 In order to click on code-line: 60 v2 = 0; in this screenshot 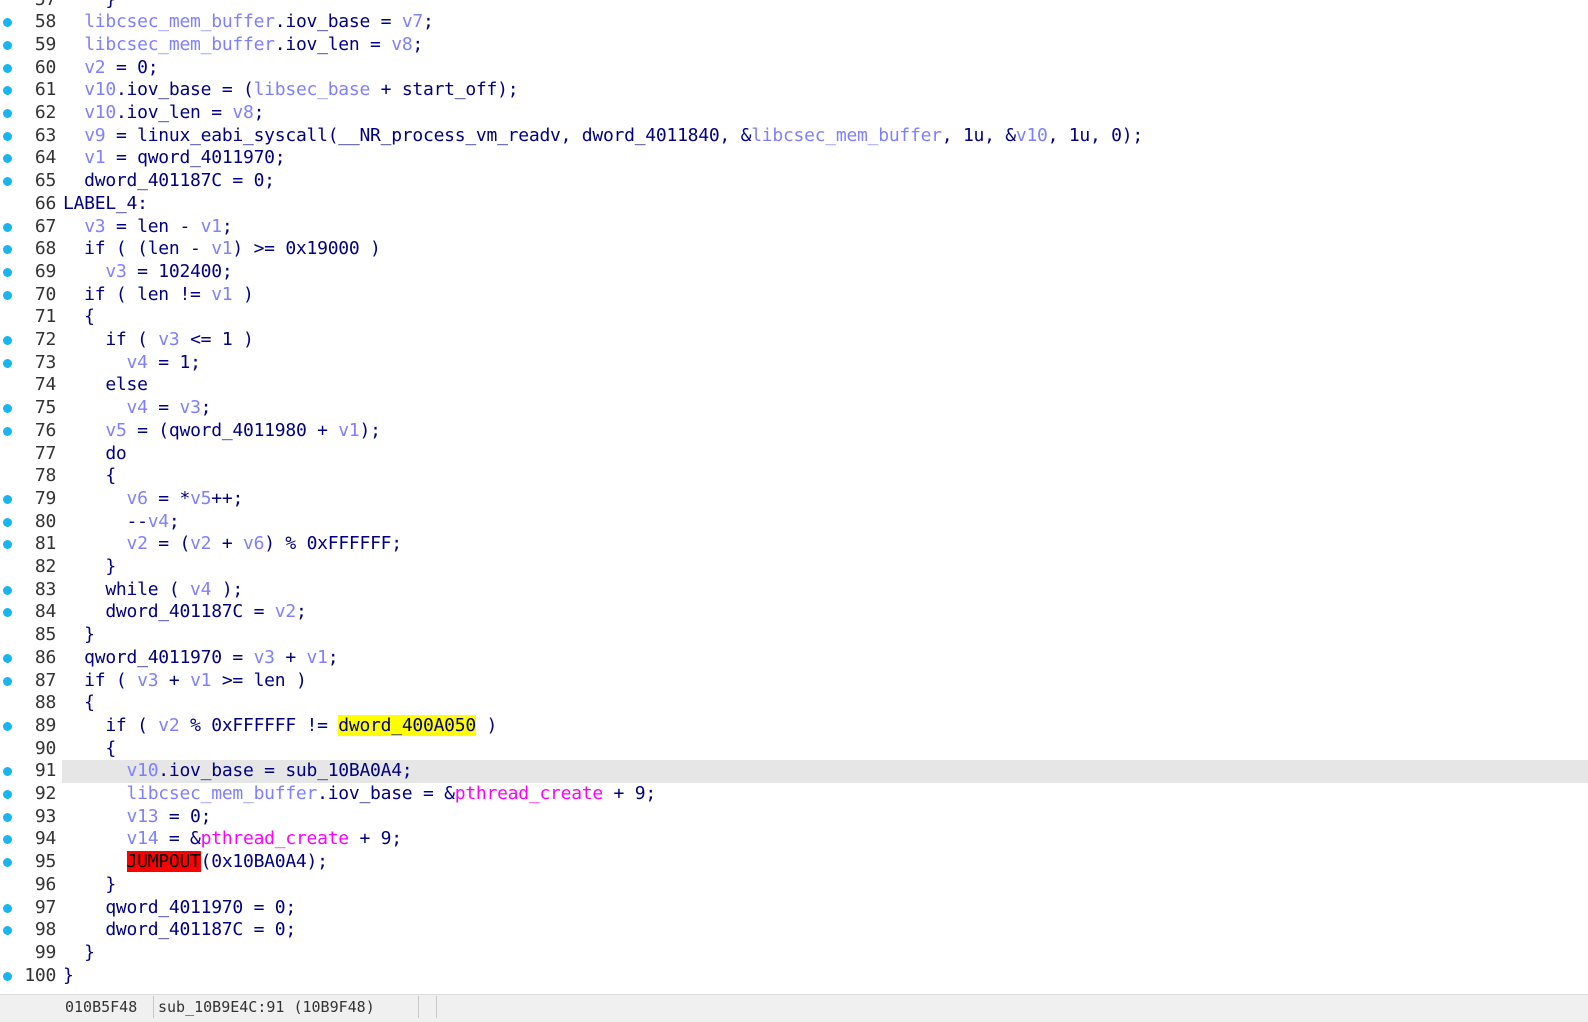, I will do `click(794, 68)`.